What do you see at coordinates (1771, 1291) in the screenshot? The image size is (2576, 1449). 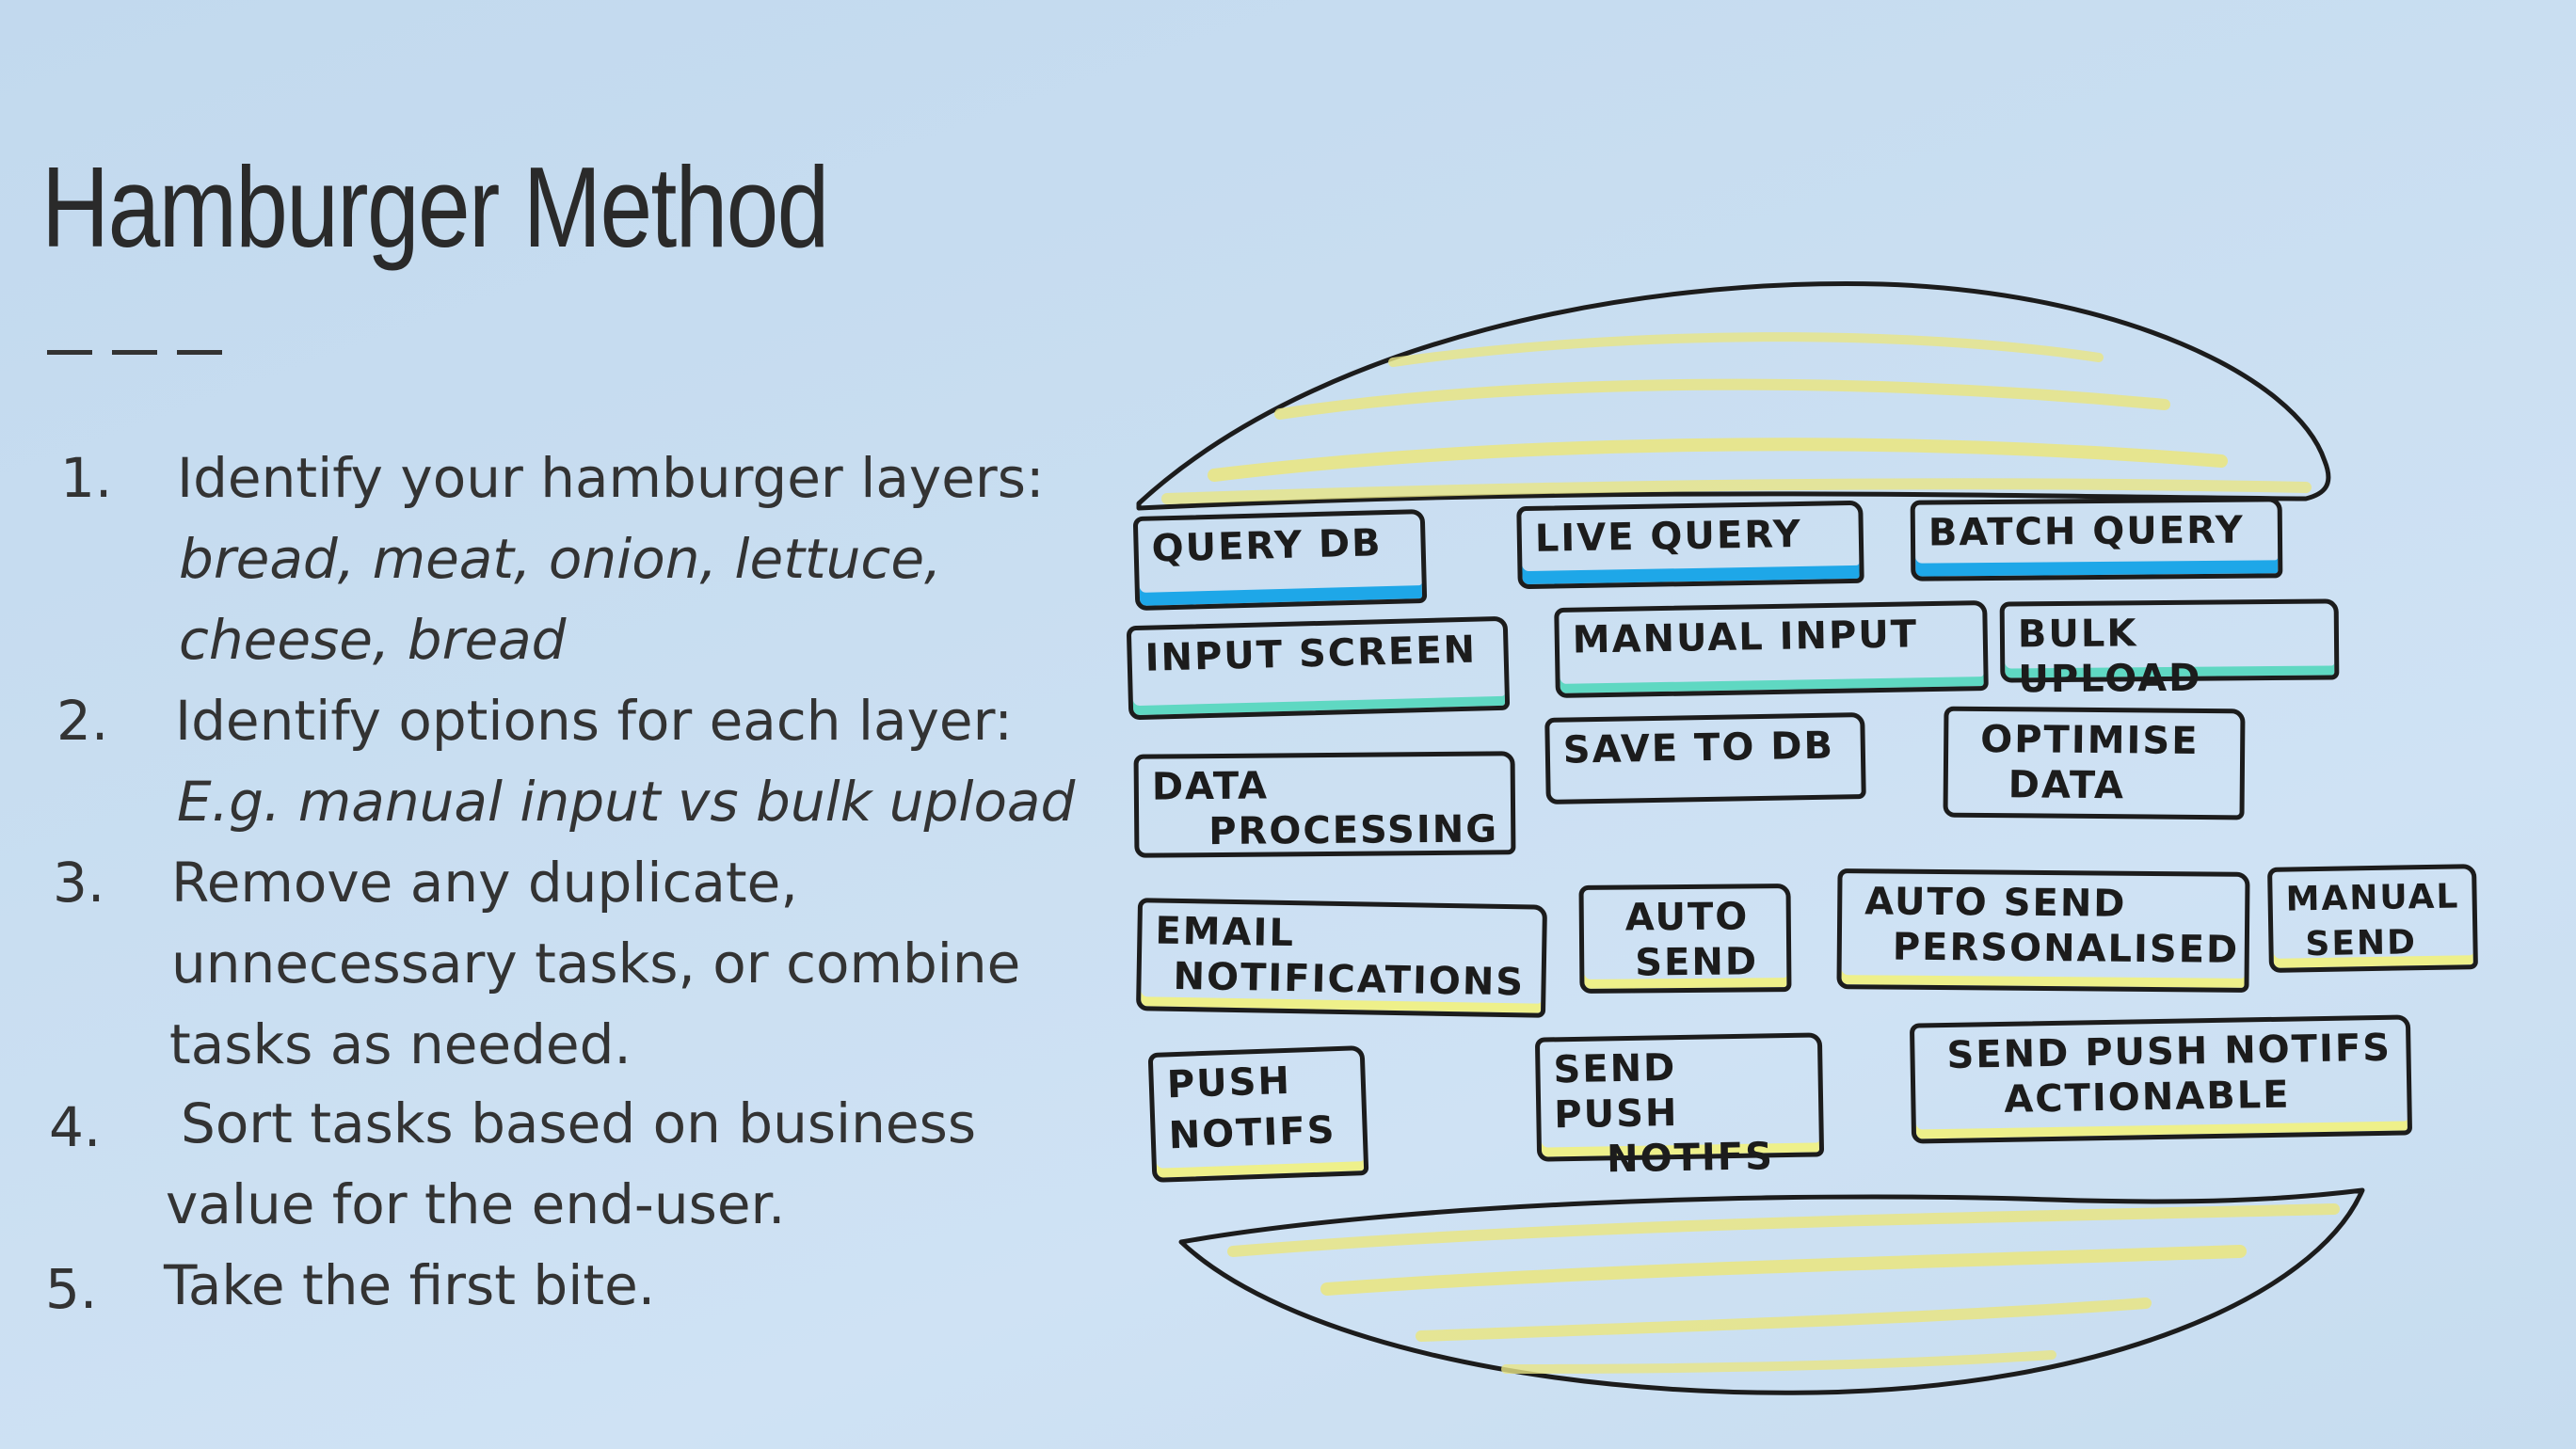 I see `bottom-bun` at bounding box center [1771, 1291].